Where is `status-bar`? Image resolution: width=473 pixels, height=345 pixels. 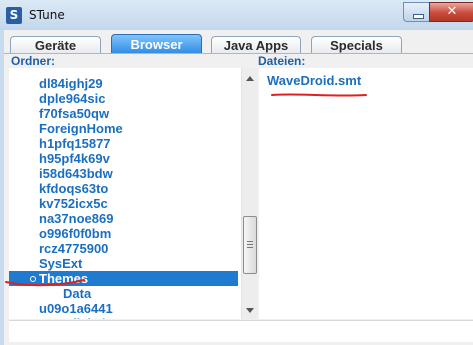 status-bar is located at coordinates (241, 331).